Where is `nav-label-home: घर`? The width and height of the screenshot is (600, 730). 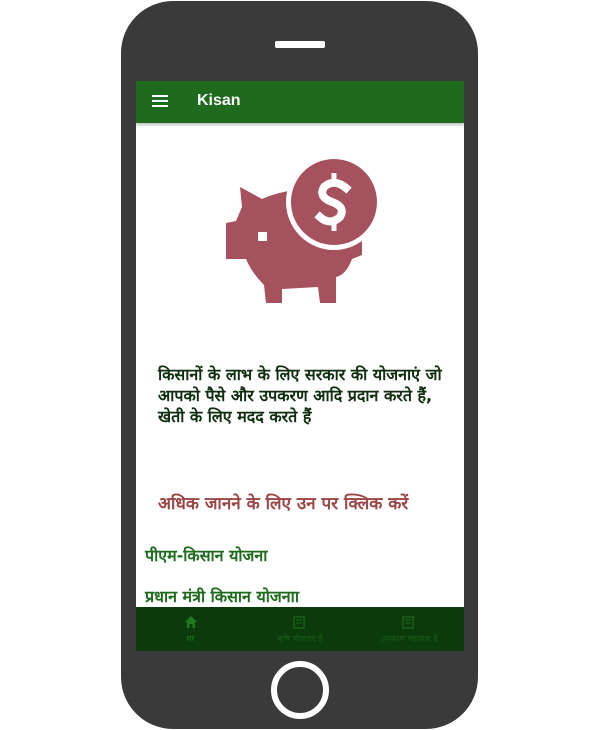 nav-label-home: घर is located at coordinates (190, 638).